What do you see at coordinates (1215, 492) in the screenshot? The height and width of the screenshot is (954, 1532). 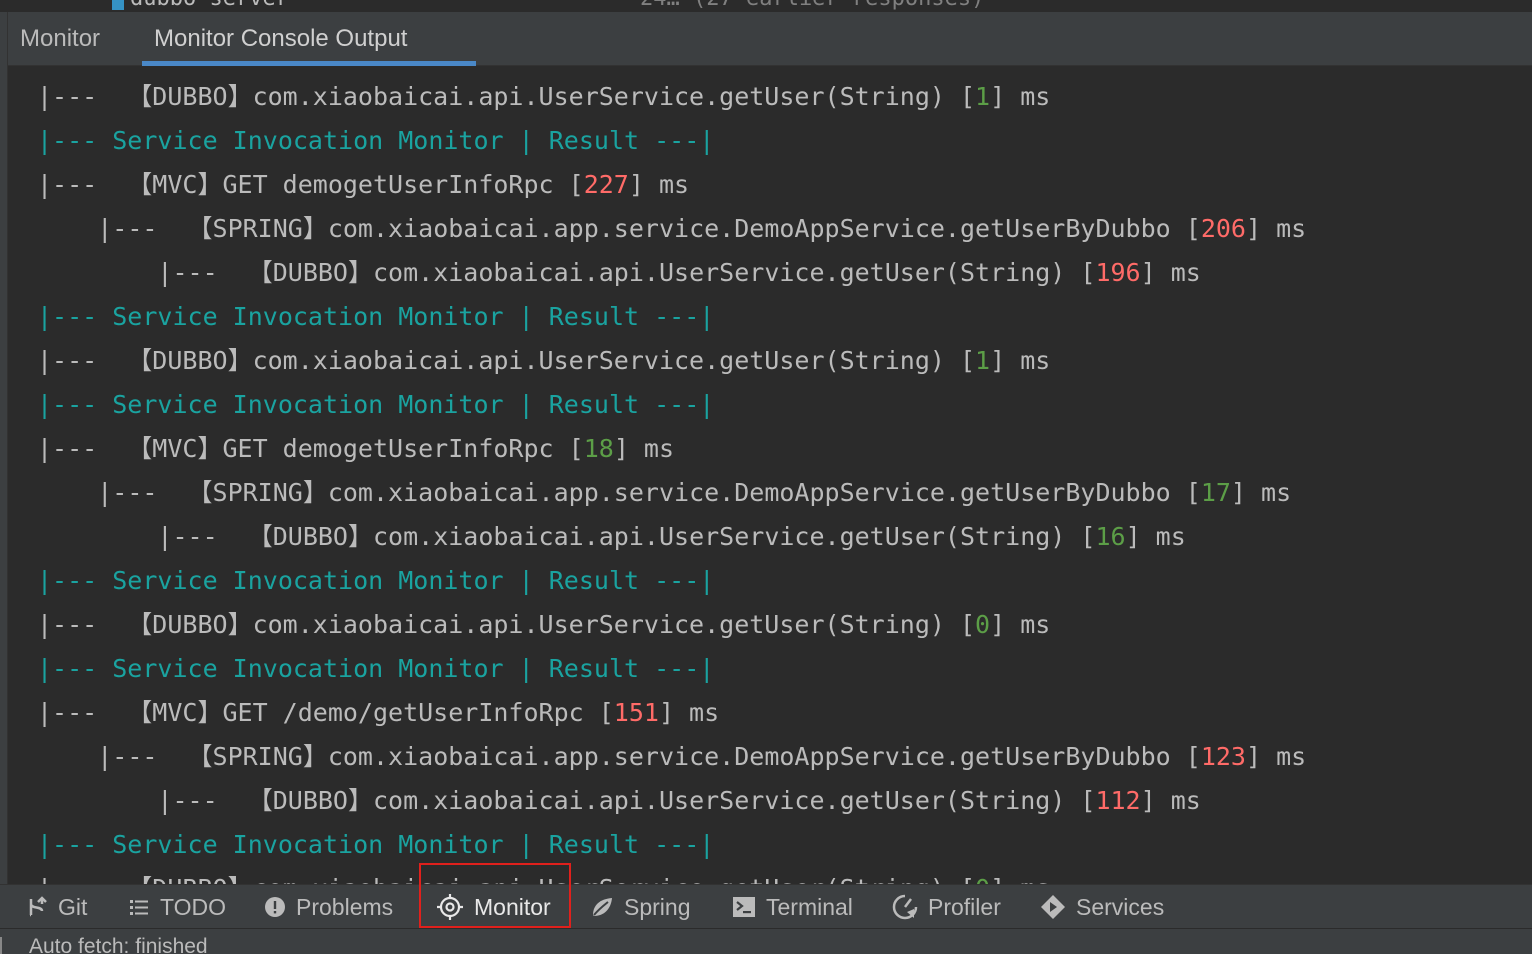 I see `duration-value: 17` at bounding box center [1215, 492].